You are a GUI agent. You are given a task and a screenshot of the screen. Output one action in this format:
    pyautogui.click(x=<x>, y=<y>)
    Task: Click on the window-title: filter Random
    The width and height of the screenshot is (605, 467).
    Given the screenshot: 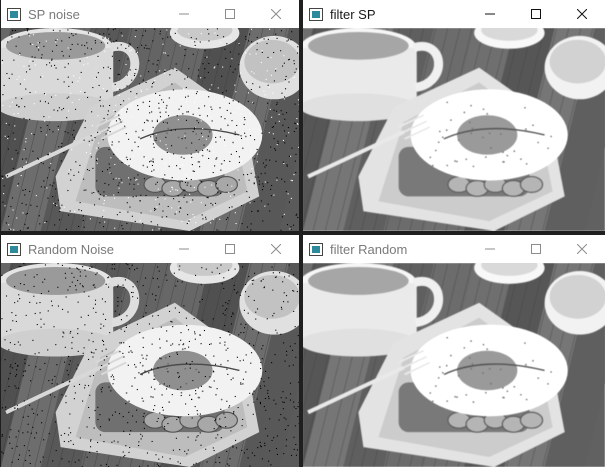 What is the action you would take?
    pyautogui.click(x=369, y=249)
    